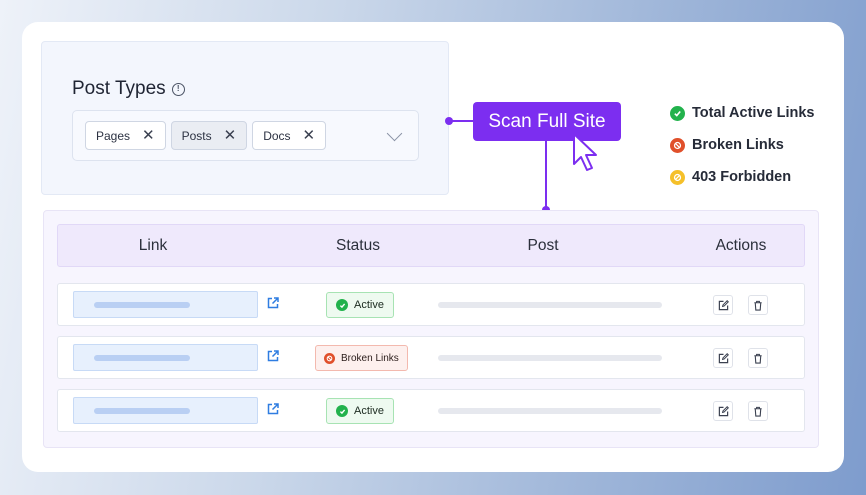 This screenshot has width=866, height=495. What do you see at coordinates (370, 358) in the screenshot?
I see `status-label: Broken Links` at bounding box center [370, 358].